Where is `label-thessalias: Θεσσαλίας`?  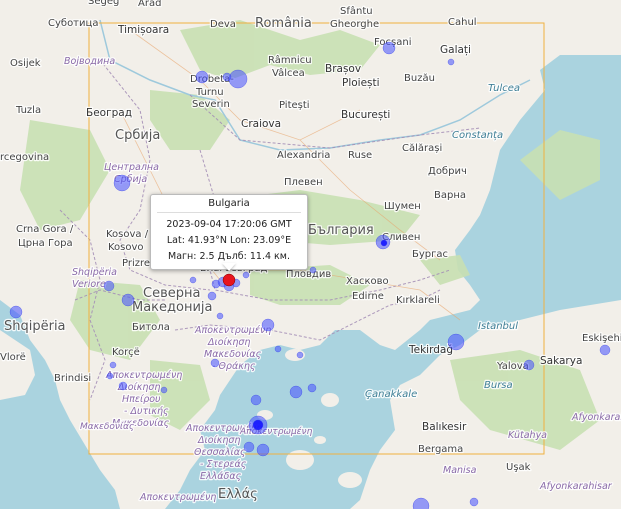
label-thessalias: Θεσσαλίας is located at coordinates (220, 452).